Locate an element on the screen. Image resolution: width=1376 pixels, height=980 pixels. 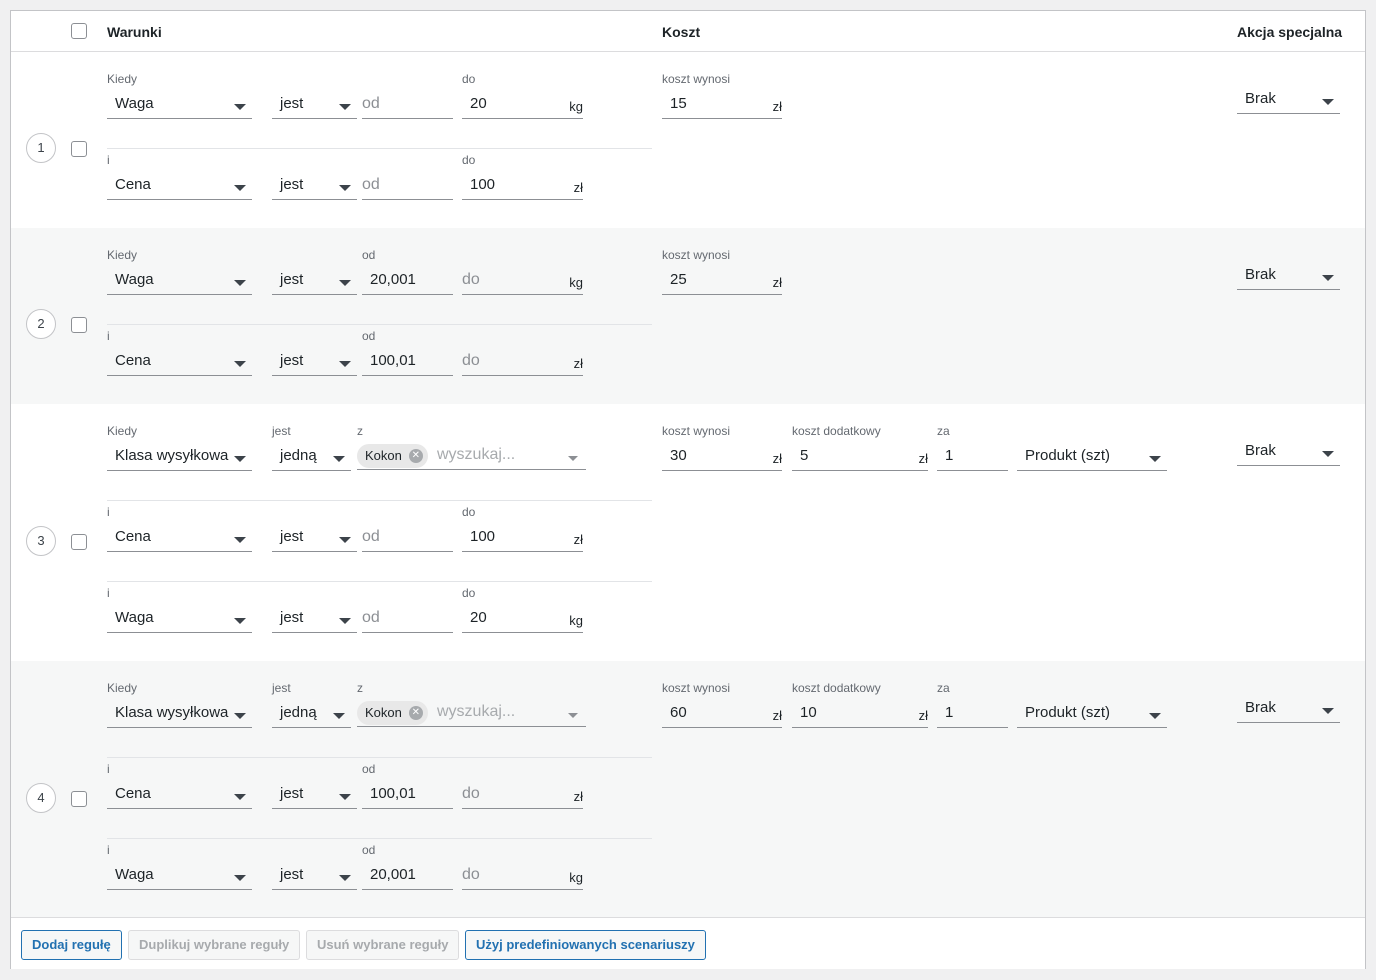
label-per: za is located at coordinates (943, 688).